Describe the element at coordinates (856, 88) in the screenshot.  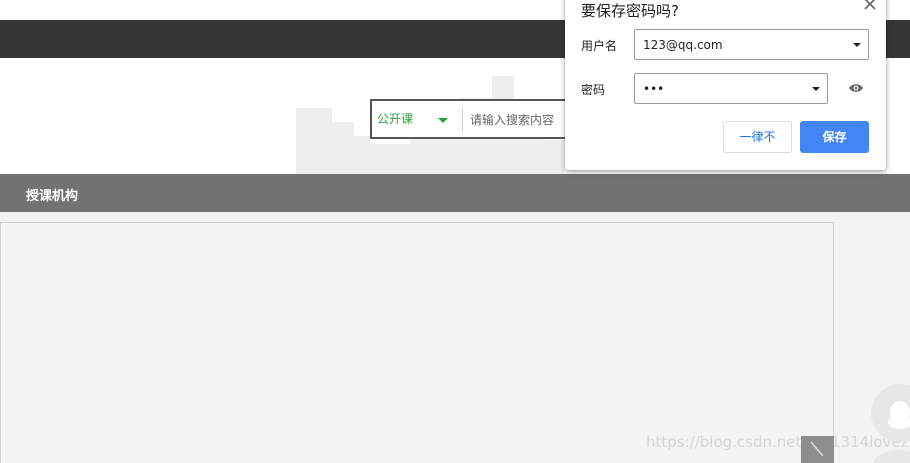
I see `eye-icon` at that location.